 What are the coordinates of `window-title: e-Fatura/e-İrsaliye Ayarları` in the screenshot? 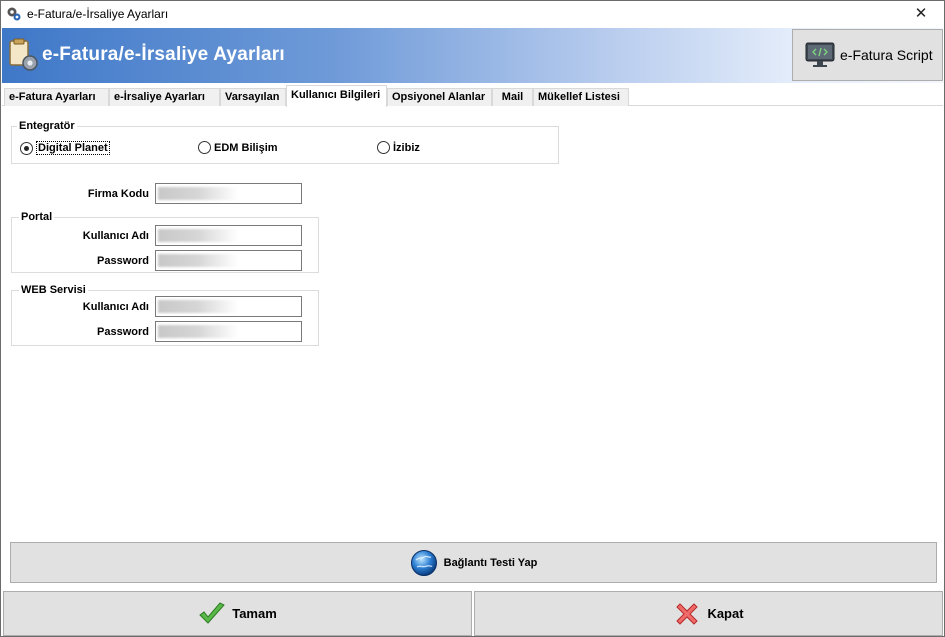 It's located at (98, 14).